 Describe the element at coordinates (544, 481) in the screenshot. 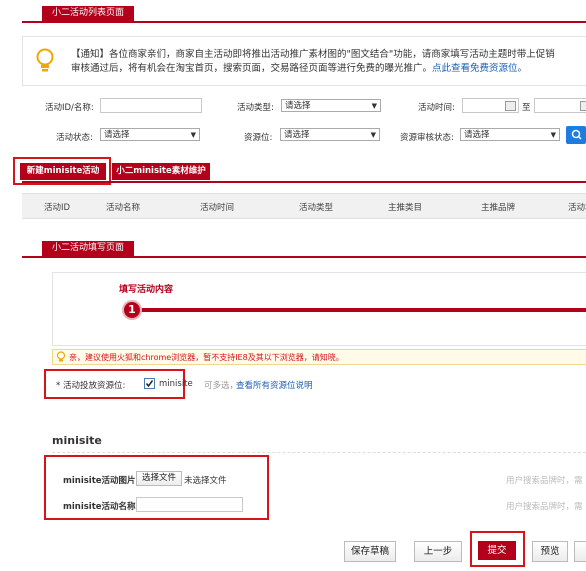

I see `right-hint-1: 用户搜索品牌时，需` at that location.